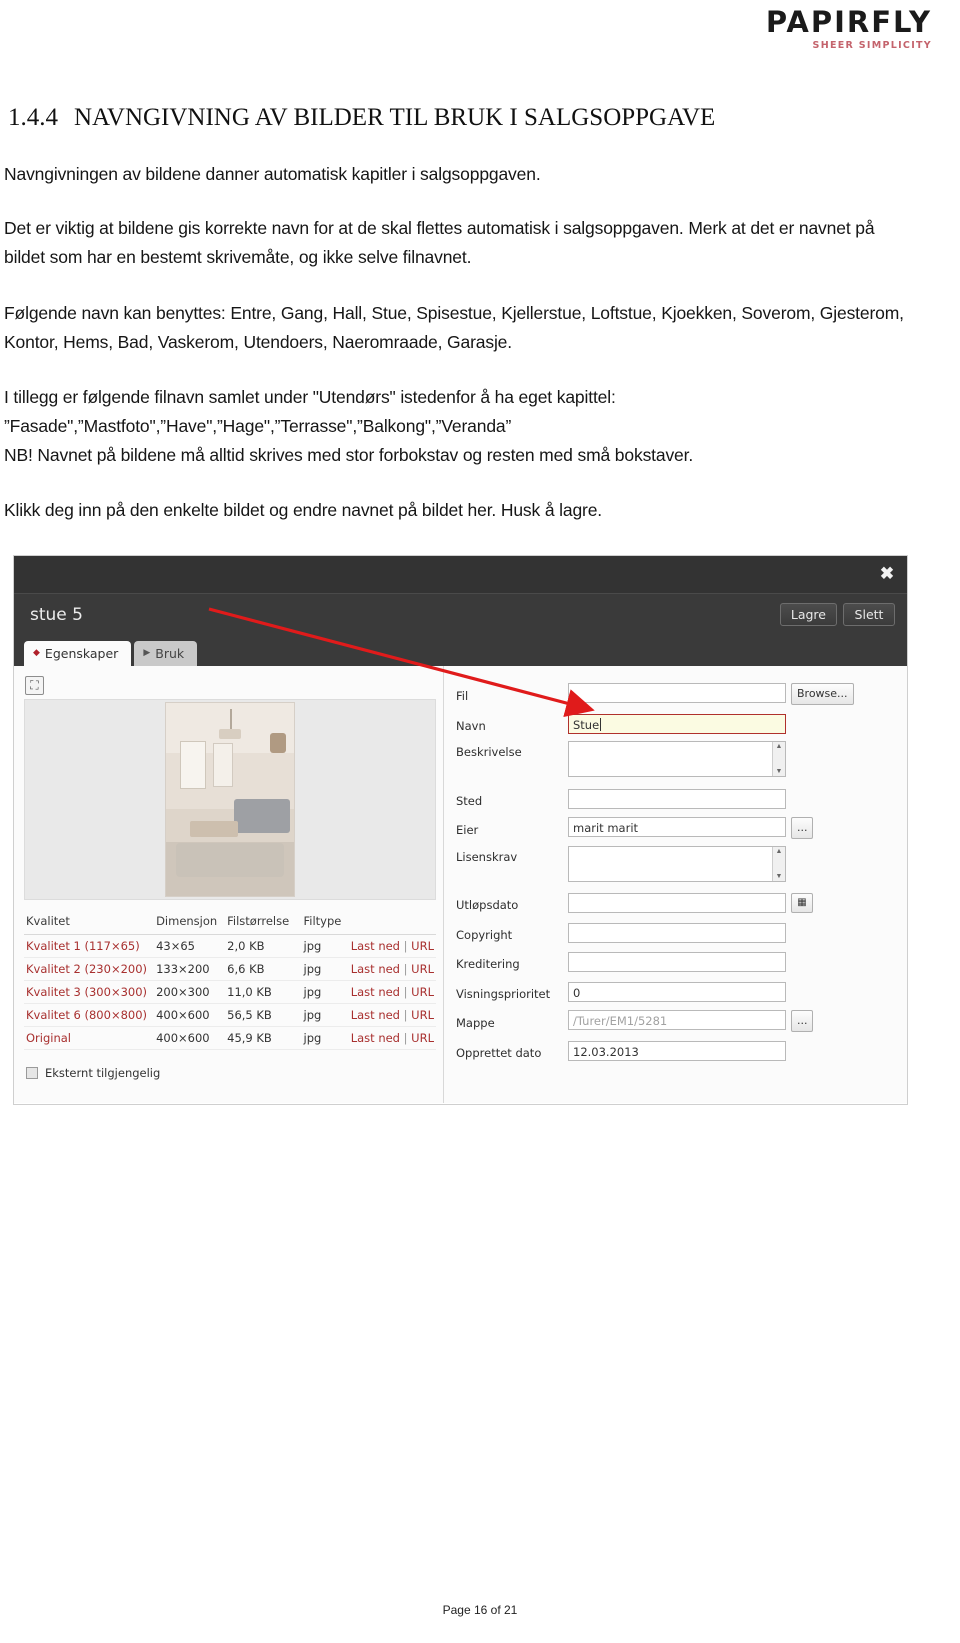 This screenshot has height=1643, width=960. What do you see at coordinates (460, 652) in the screenshot?
I see `app-tabs: ◆ Egenskaper ▶ Bruk` at bounding box center [460, 652].